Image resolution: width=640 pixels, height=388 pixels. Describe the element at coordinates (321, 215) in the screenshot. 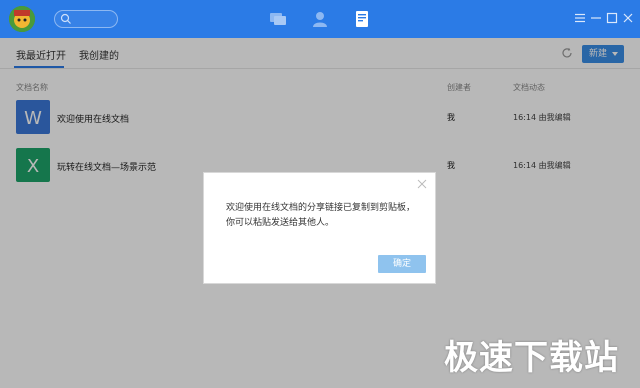

I see `dialog-message: 欢迎使用在线文档的分享链接已复制到剪贴板，你可以粘贴发送给其他人。` at that location.